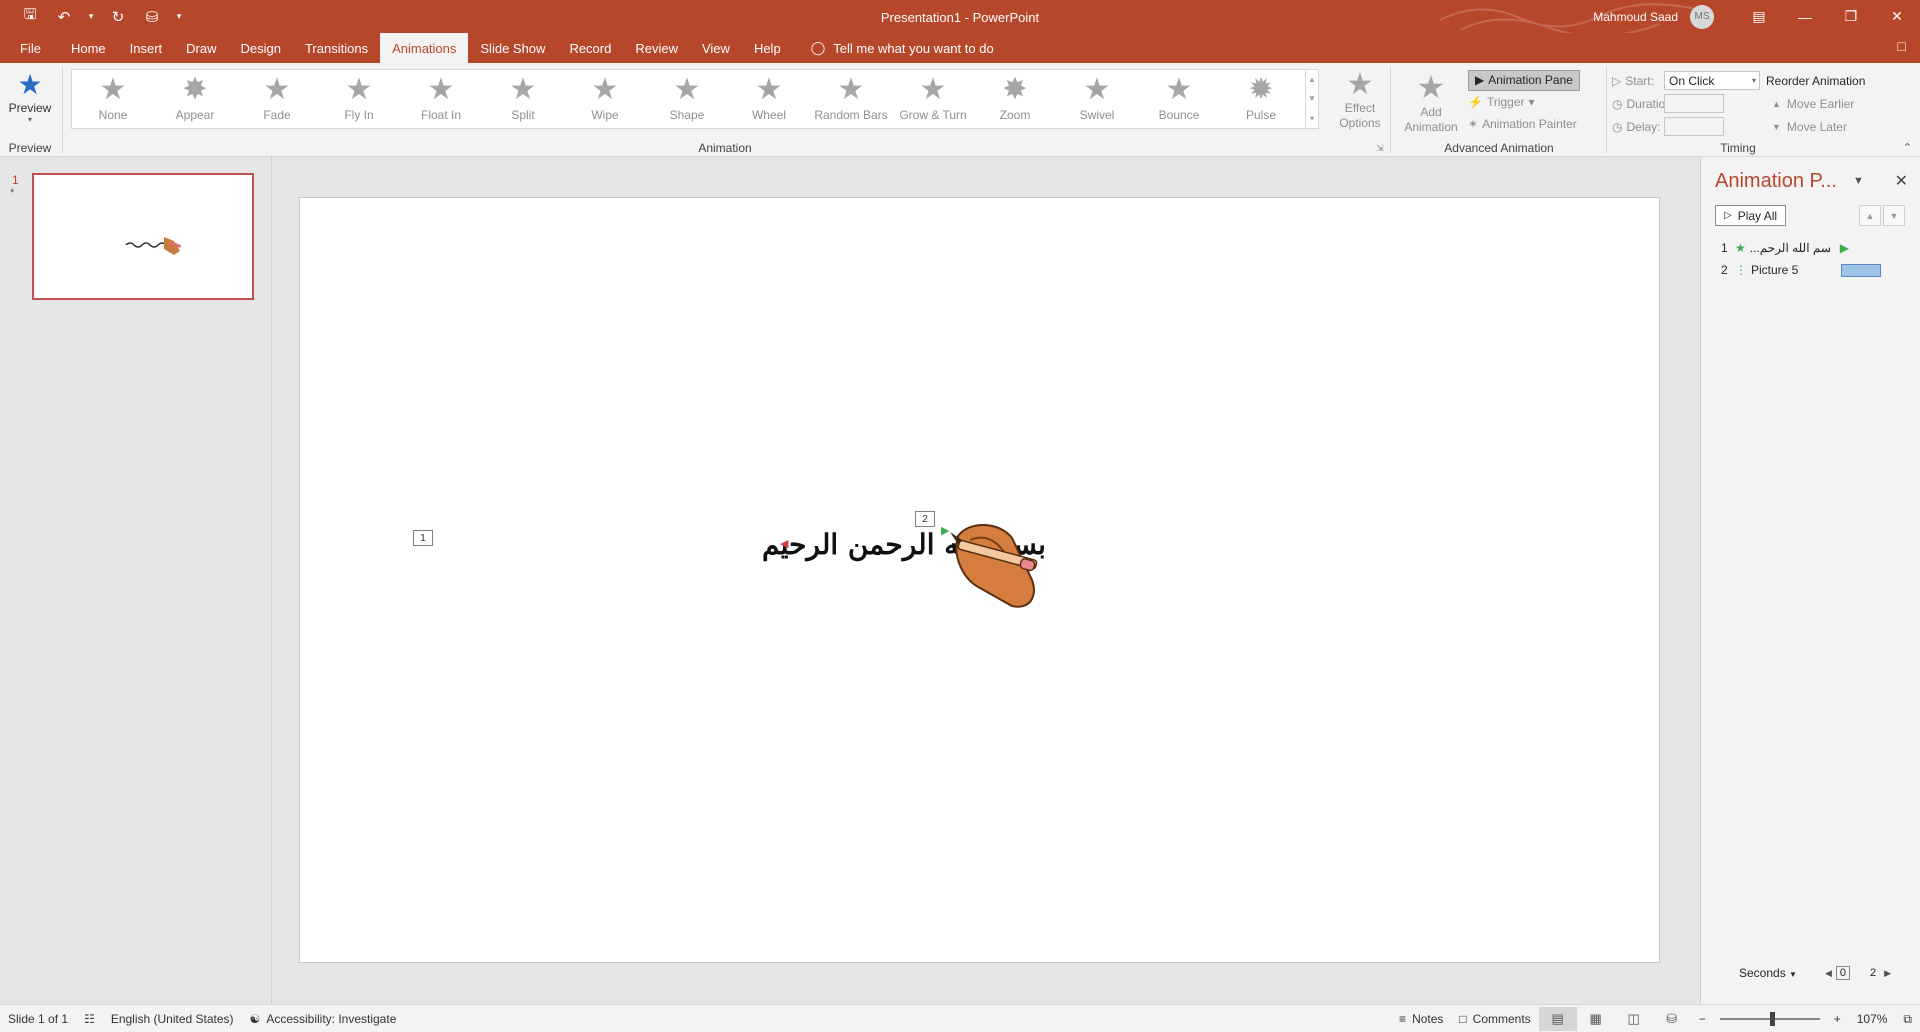 This screenshot has height=1032, width=1920. What do you see at coordinates (336, 48) in the screenshot?
I see `tab-transitions: Transitions` at bounding box center [336, 48].